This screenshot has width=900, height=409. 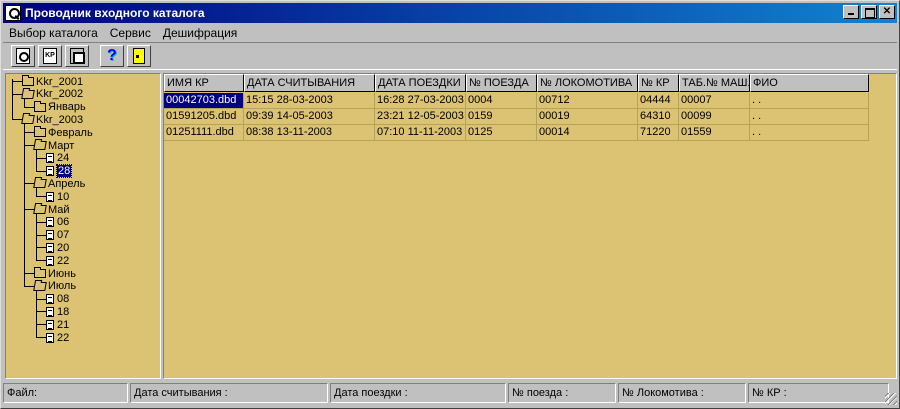 I want to click on magnifier-icon, so click(x=23, y=56).